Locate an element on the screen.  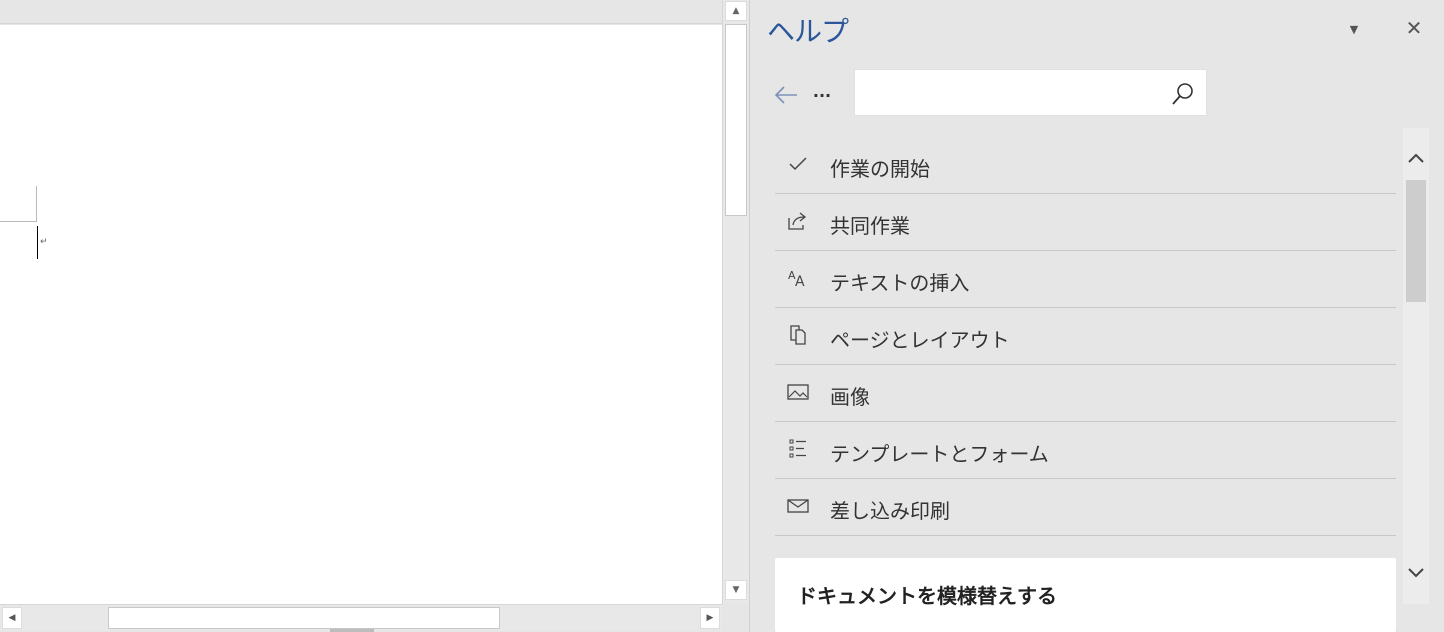
scroll-down-button: ▼ is located at coordinates (736, 590).